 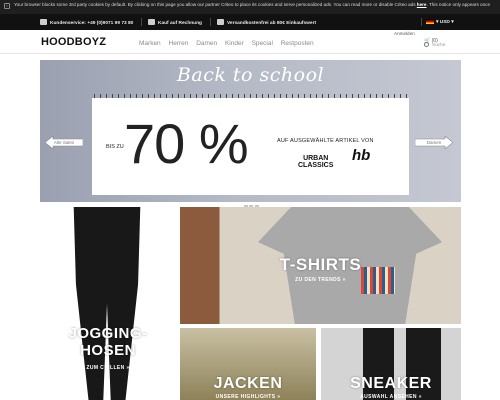 What do you see at coordinates (404, 33) in the screenshot?
I see `login-link: Anmelden` at bounding box center [404, 33].